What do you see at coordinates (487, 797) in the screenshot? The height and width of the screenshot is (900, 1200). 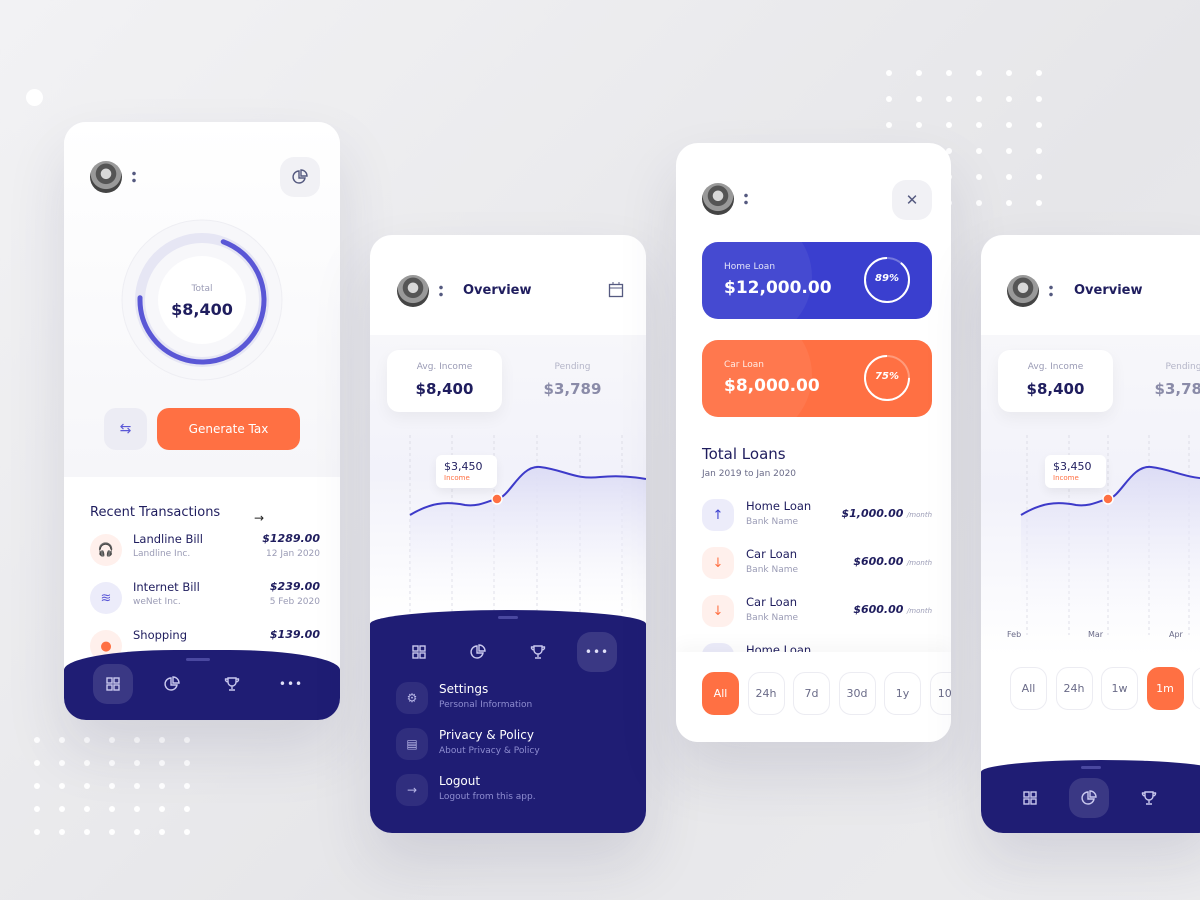 I see `menu-item-subtitle: Logout from this app.` at bounding box center [487, 797].